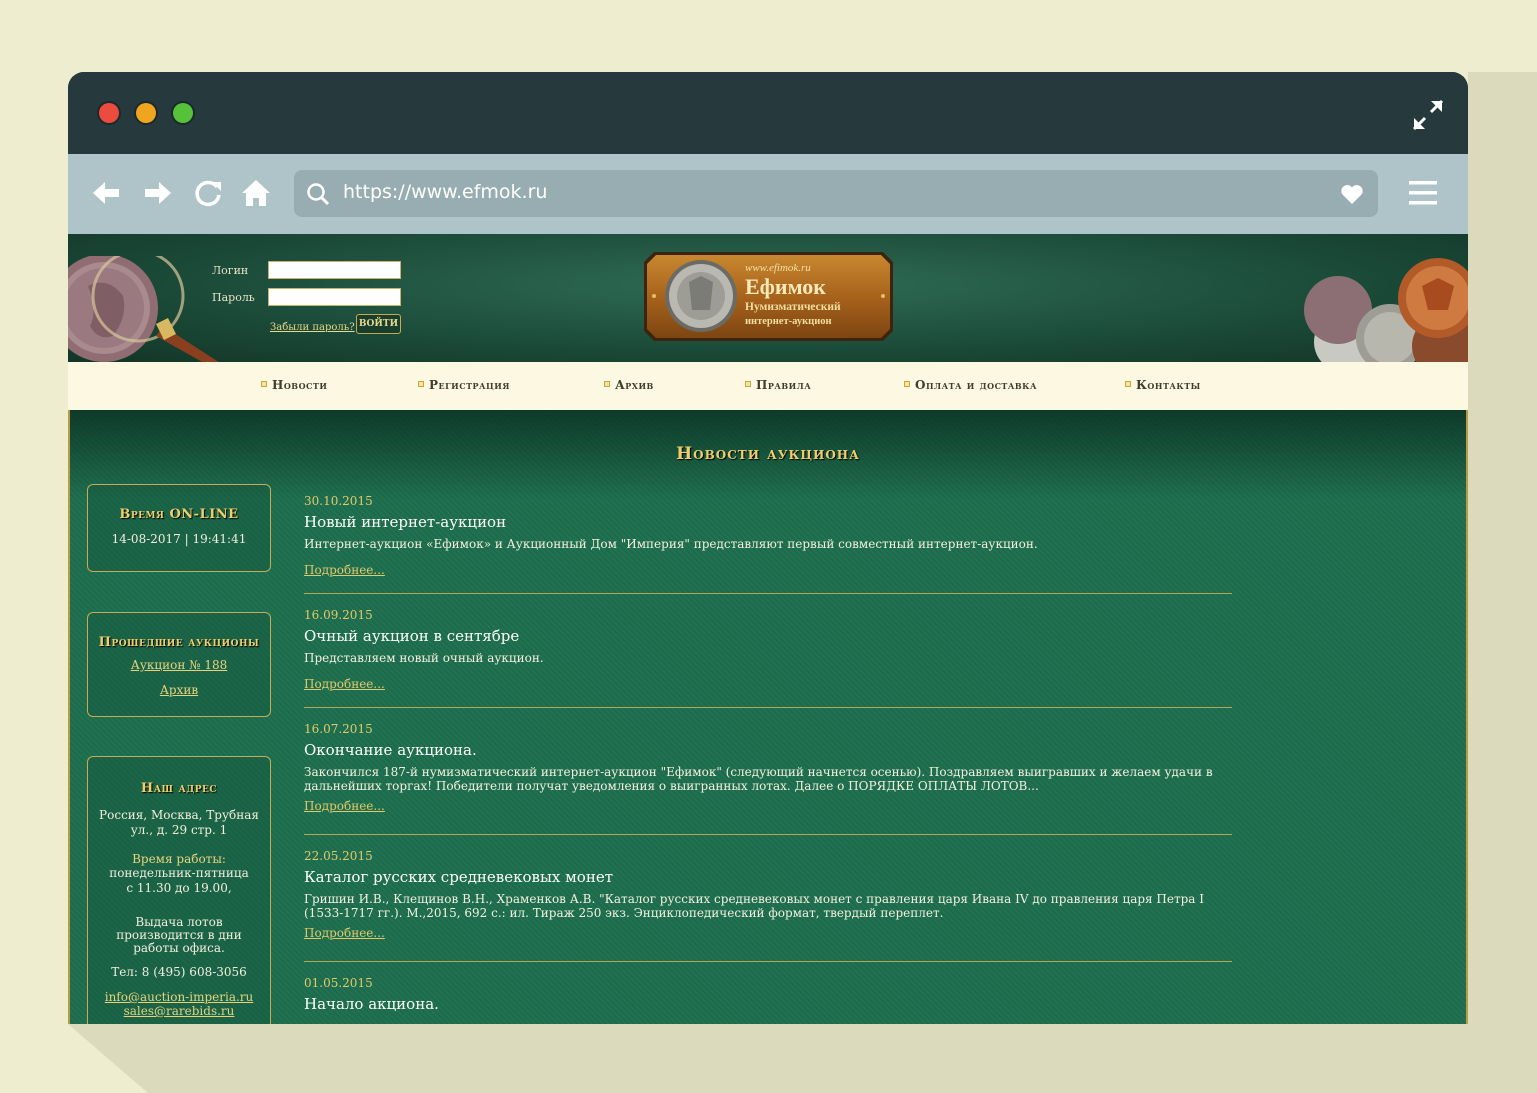 This screenshot has width=1537, height=1093. What do you see at coordinates (230, 270) in the screenshot?
I see `login-label: Логин` at bounding box center [230, 270].